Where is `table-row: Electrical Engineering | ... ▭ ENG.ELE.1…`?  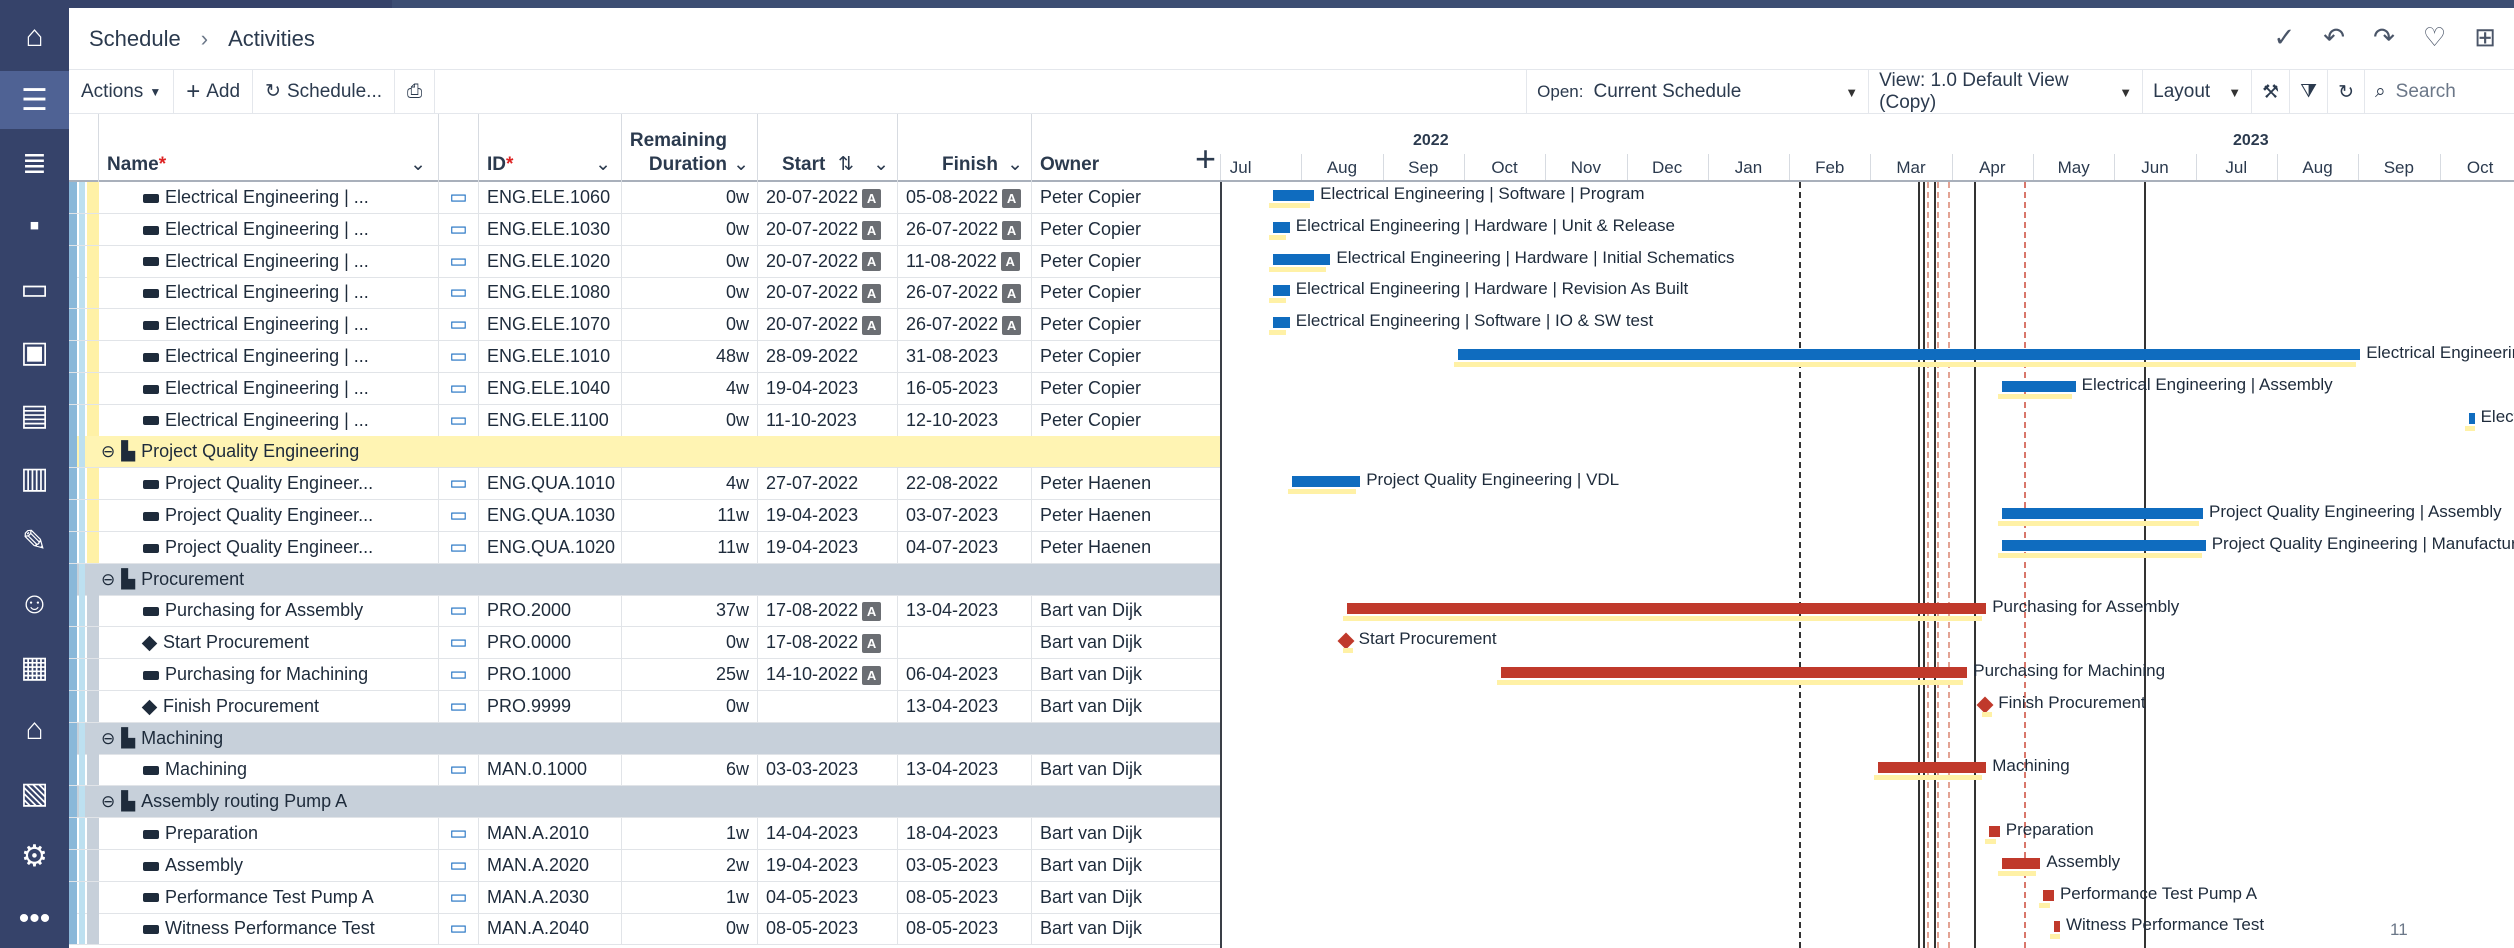
table-row: Electrical Engineering | ... ▭ ENG.ELE.1… is located at coordinates (644, 261).